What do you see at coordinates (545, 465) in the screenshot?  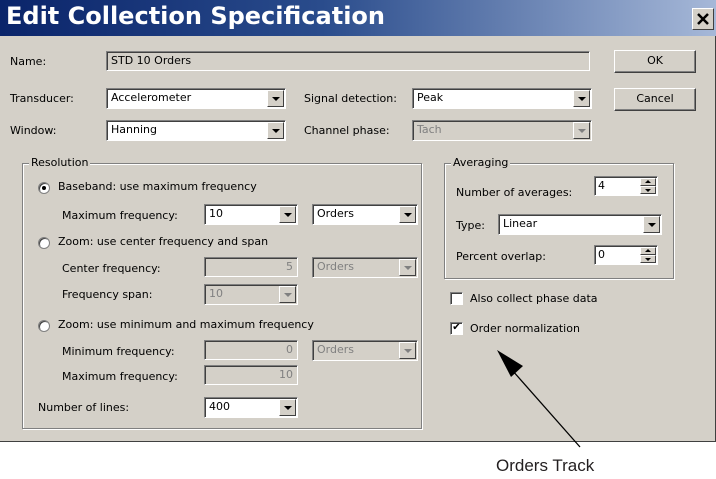 I see `orders-track-annotation: Orders Track` at bounding box center [545, 465].